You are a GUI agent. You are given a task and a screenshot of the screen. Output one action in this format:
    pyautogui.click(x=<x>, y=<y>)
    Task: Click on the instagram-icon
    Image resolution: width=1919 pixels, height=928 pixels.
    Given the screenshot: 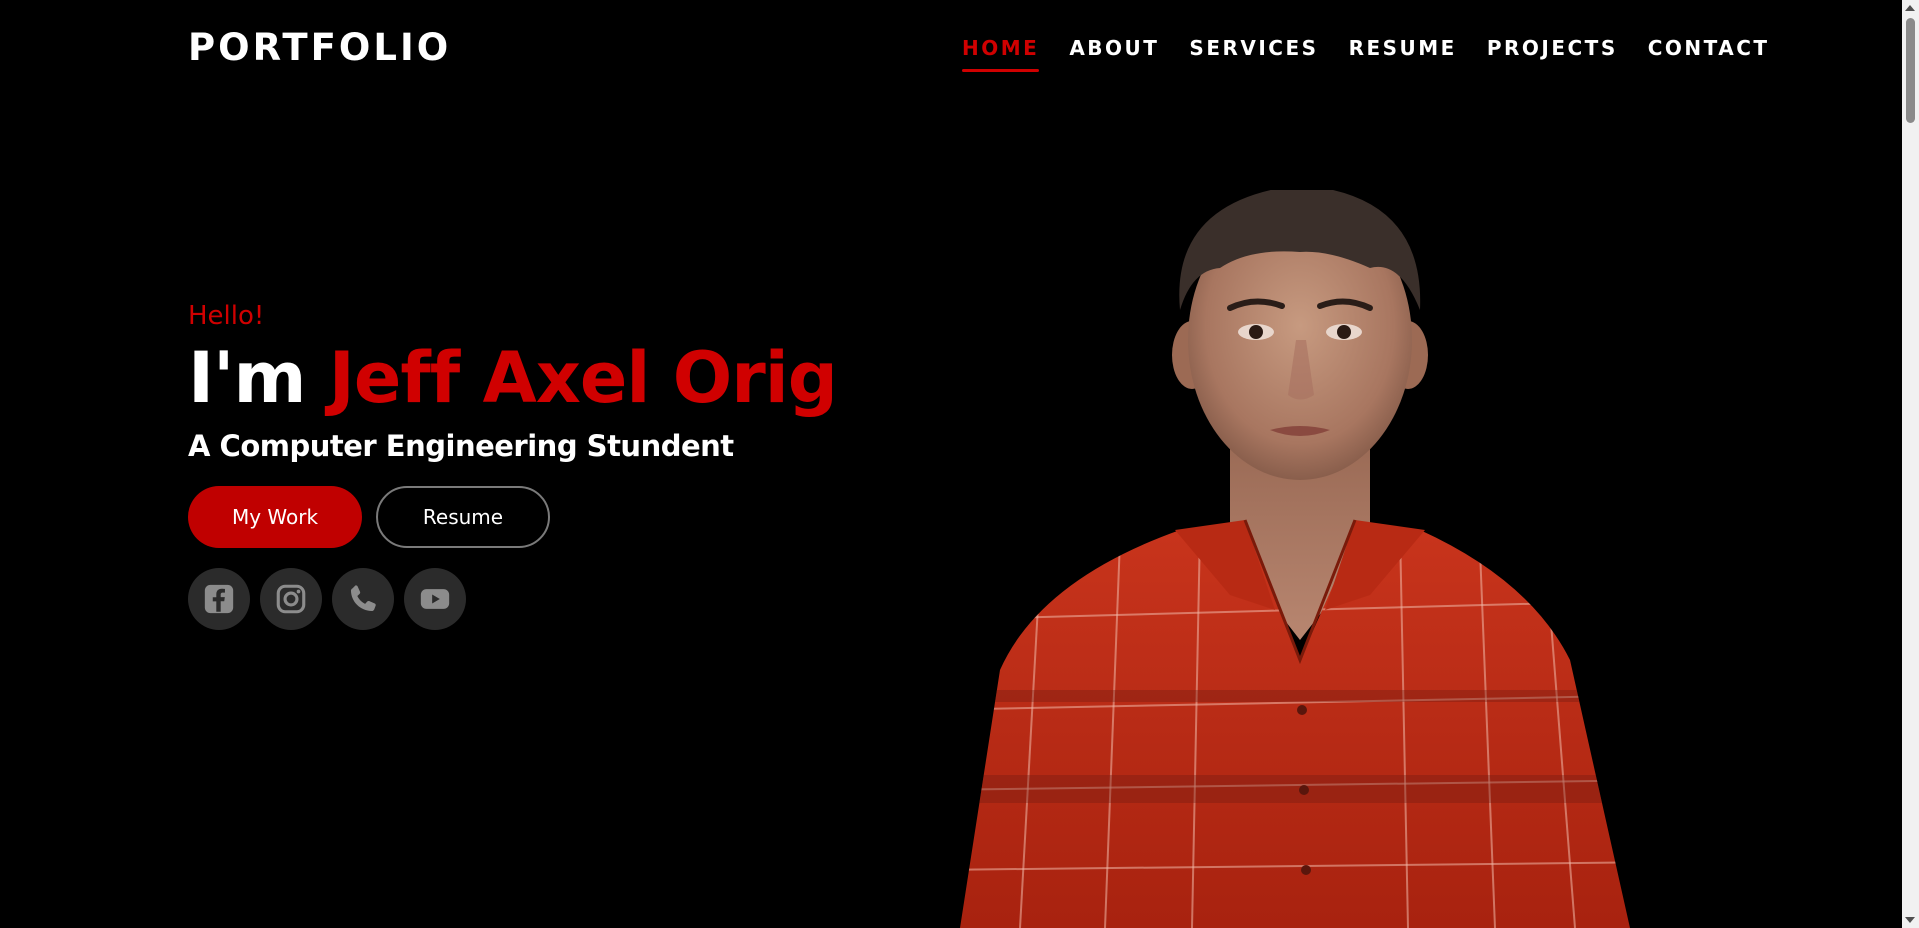 What is the action you would take?
    pyautogui.click(x=291, y=599)
    